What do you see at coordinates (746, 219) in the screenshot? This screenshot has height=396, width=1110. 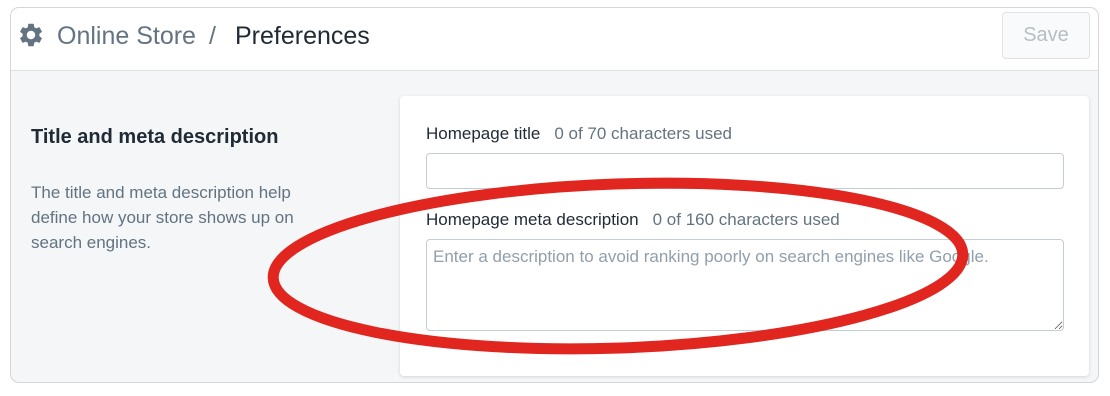 I see `homepage-meta-description-counter: 0 of 160 characters used` at bounding box center [746, 219].